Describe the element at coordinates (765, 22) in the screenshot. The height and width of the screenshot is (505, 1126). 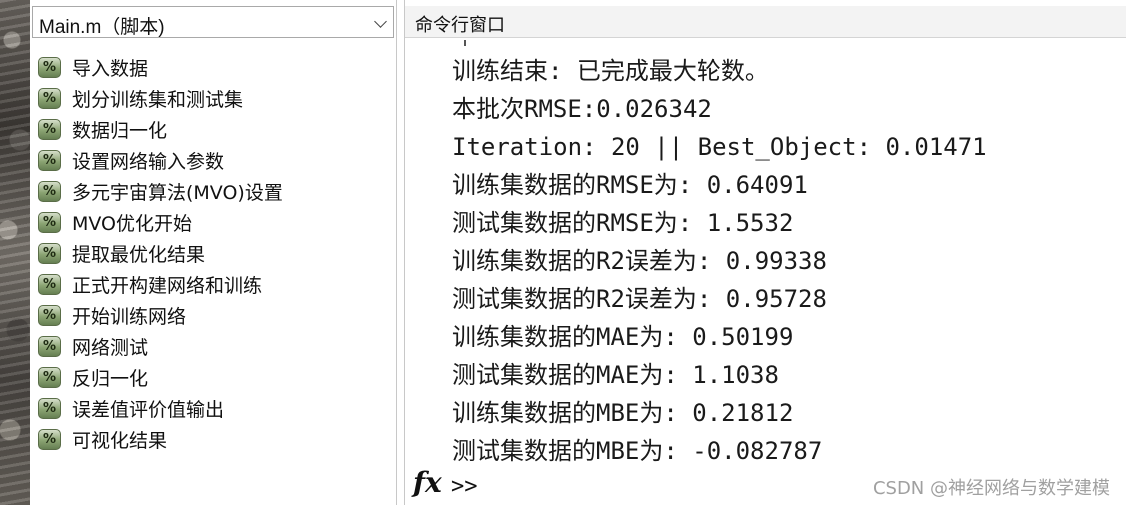
I see `command-window-header: 命令行窗口` at that location.